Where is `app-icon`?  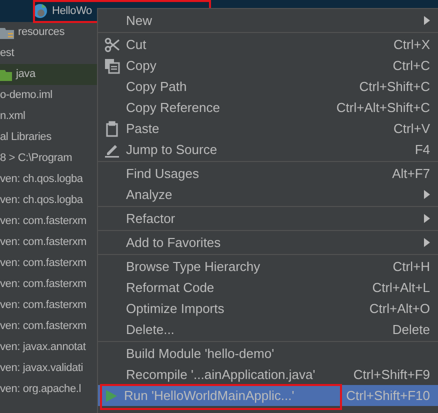
app-icon is located at coordinates (40, 11).